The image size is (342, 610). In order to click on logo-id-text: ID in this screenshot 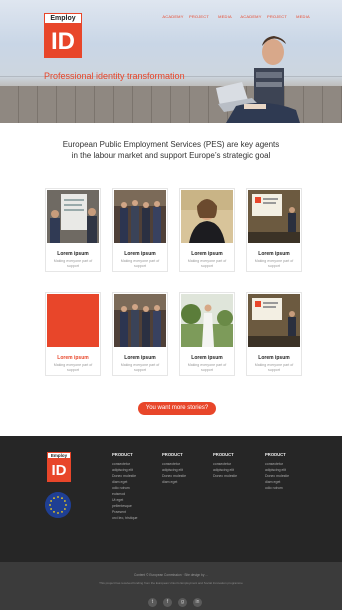, I will do `click(63, 41)`.